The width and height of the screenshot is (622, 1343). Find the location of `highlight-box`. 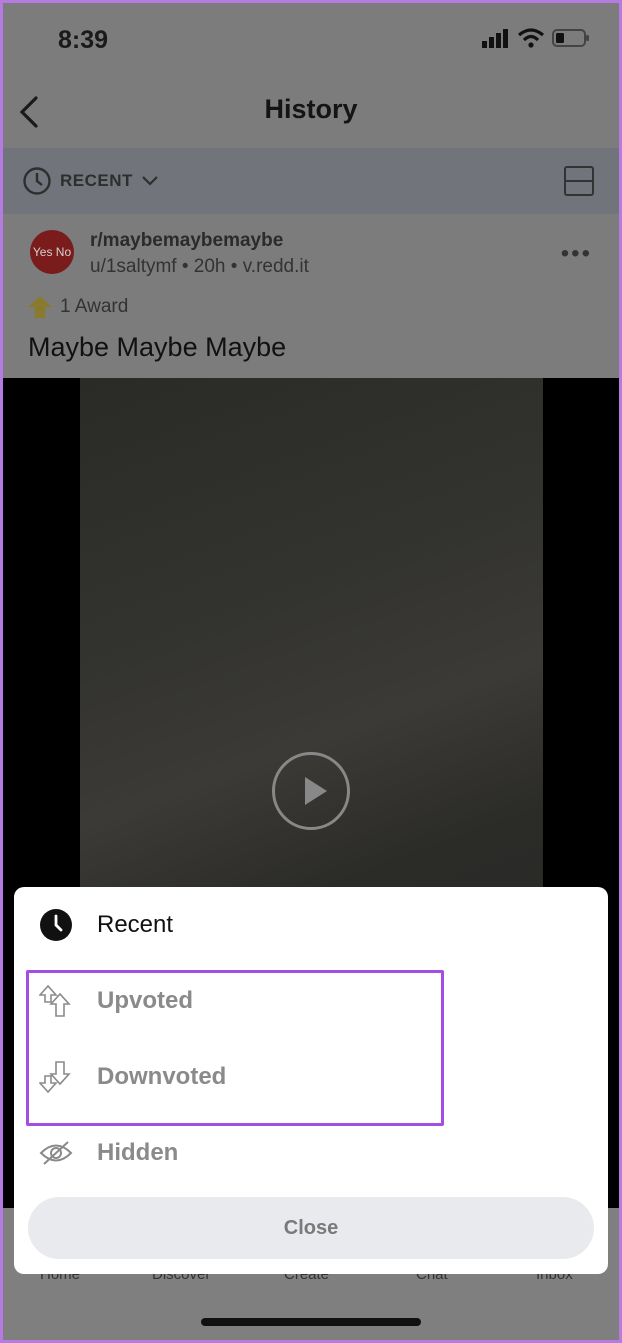

highlight-box is located at coordinates (235, 1048).